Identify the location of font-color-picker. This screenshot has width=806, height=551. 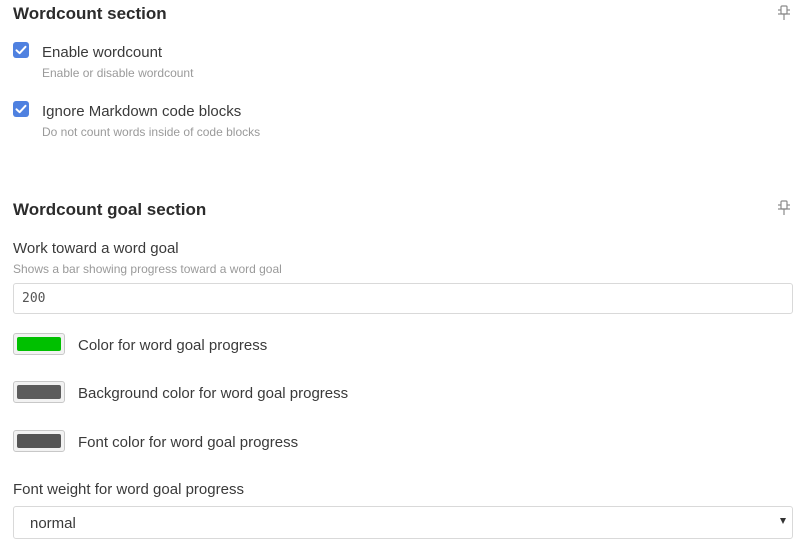
(39, 441).